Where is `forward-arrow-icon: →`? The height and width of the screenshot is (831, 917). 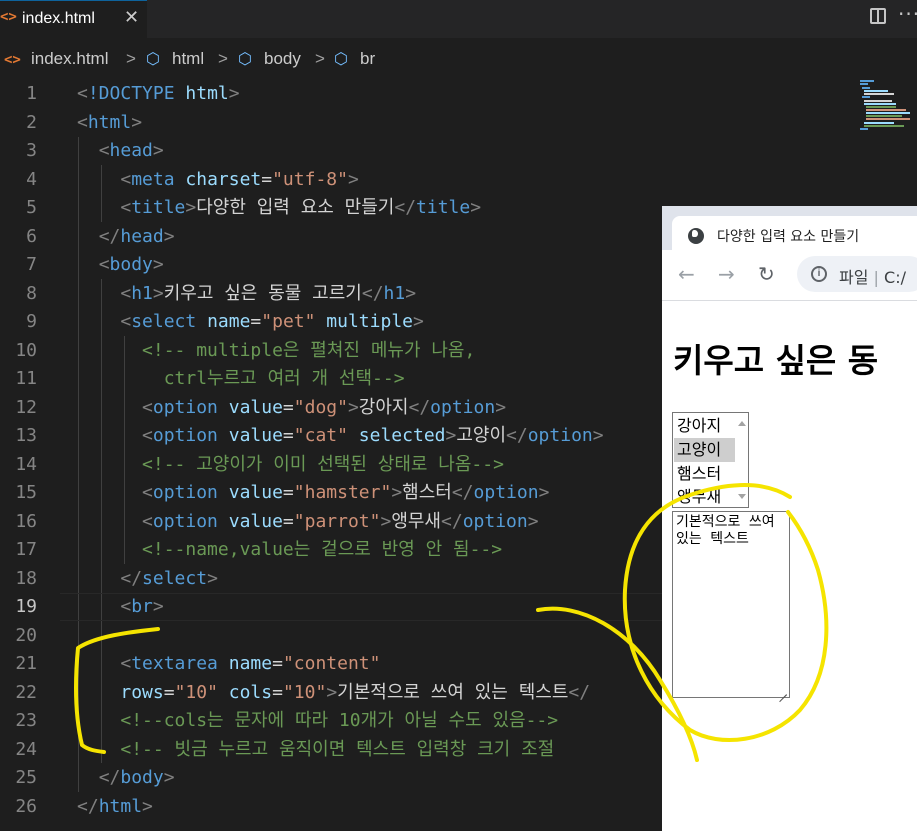
forward-arrow-icon: → is located at coordinates (726, 274).